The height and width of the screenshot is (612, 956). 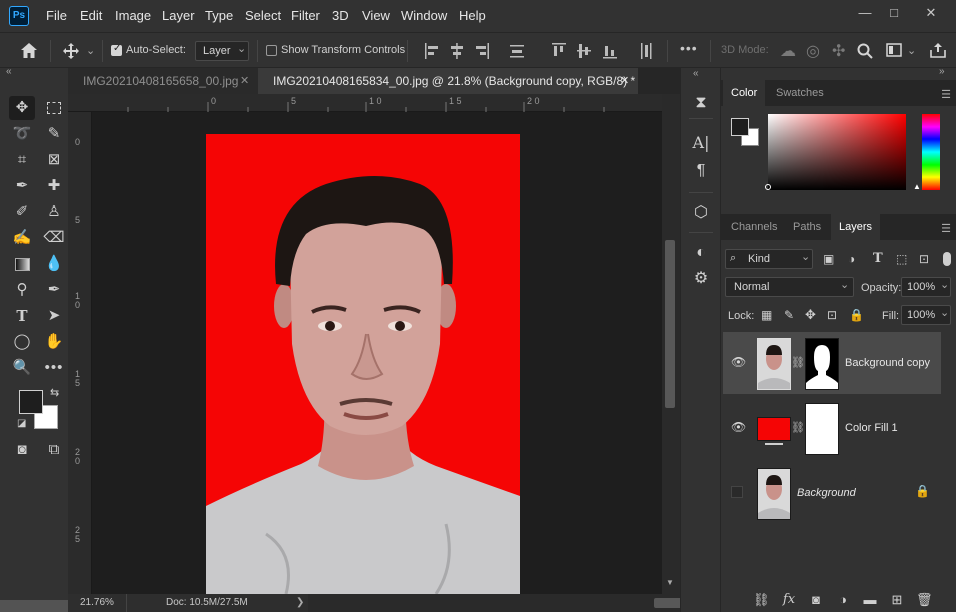 What do you see at coordinates (946, 228) in the screenshot?
I see `panel-menu-icon: ☰` at bounding box center [946, 228].